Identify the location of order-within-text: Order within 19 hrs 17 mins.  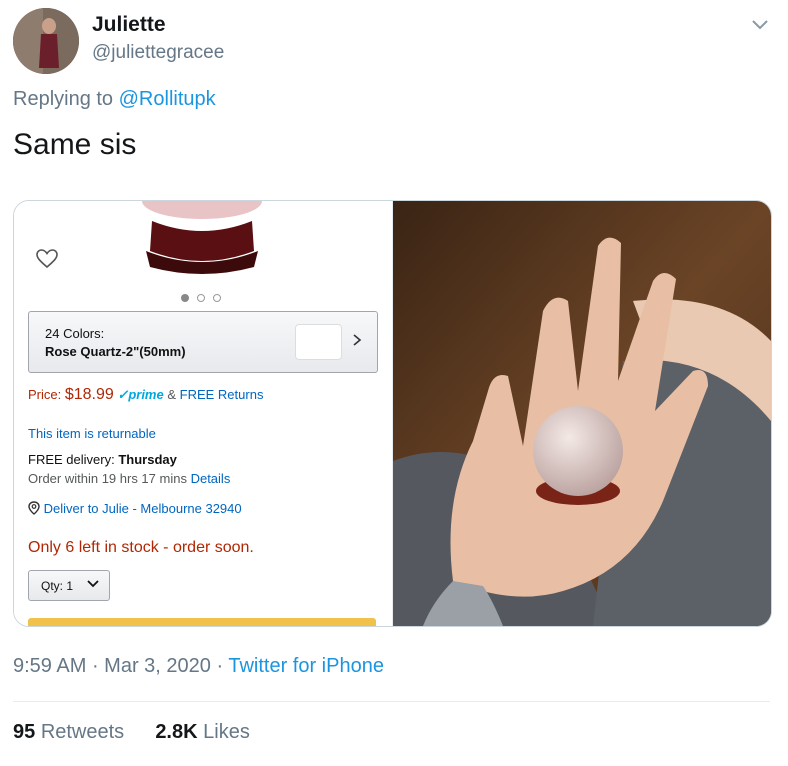
(107, 478).